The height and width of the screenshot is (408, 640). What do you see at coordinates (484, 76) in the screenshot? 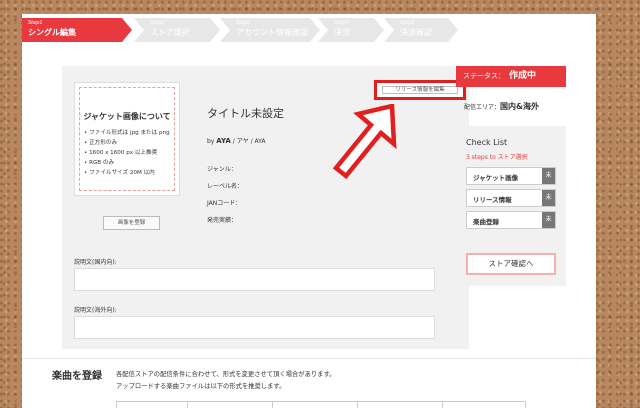
I see `status-label: ステータス：` at bounding box center [484, 76].